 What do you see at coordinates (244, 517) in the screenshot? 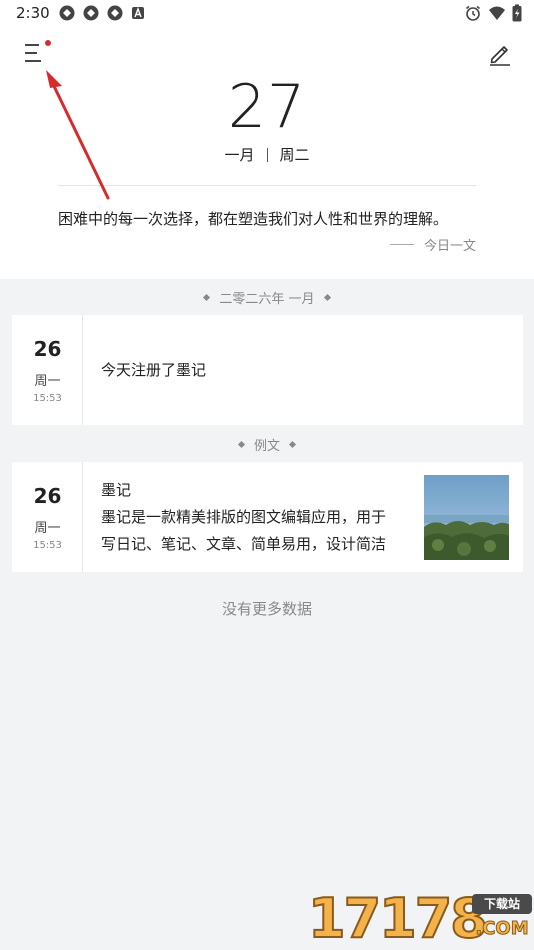
I see `entry-excerpt-line: 墨记是一款精美排版的图文编辑应用，用于` at bounding box center [244, 517].